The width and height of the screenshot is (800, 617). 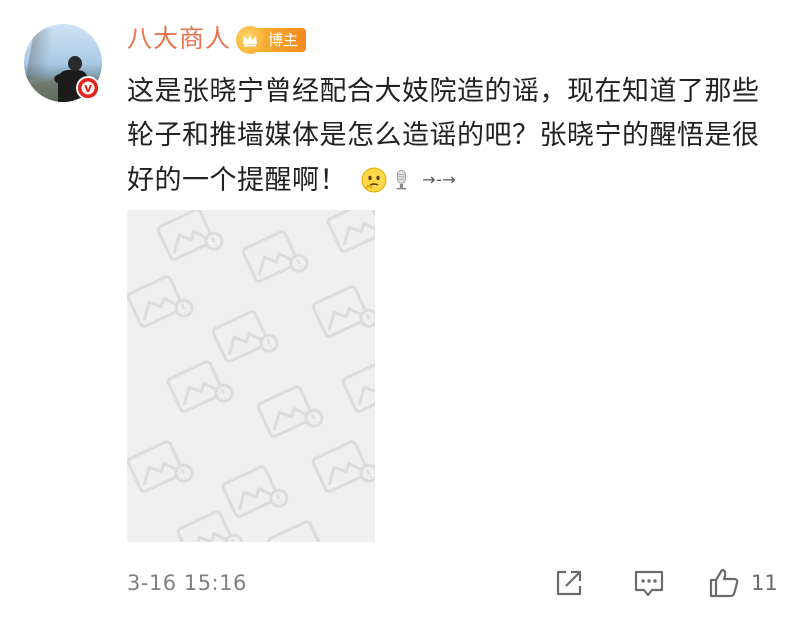 I want to click on comment-icon, so click(x=649, y=583).